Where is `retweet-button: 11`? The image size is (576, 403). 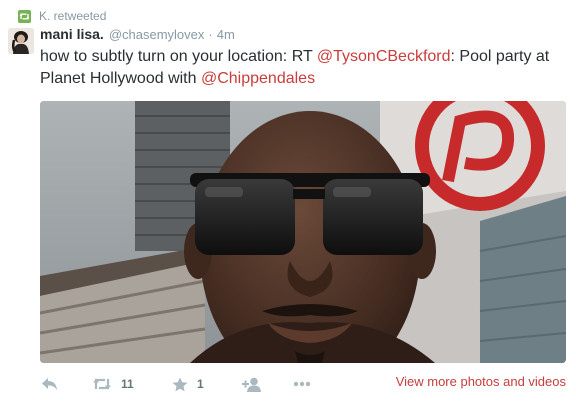
retweet-button: 11 is located at coordinates (113, 384).